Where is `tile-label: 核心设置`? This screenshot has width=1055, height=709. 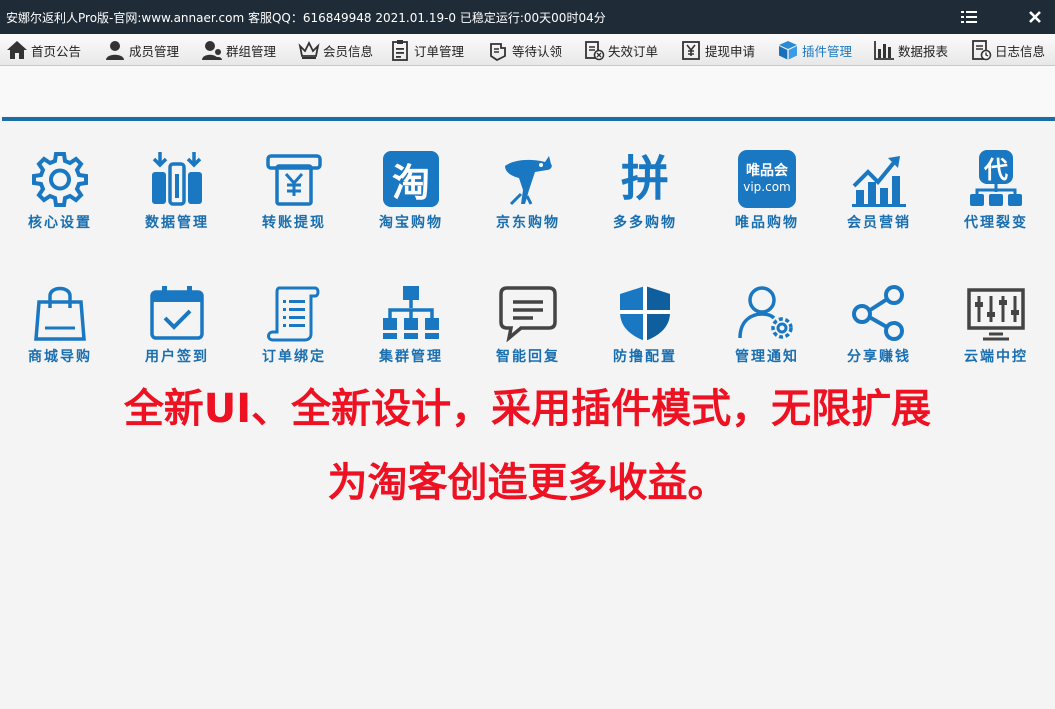
tile-label: 核心设置 is located at coordinates (60, 223).